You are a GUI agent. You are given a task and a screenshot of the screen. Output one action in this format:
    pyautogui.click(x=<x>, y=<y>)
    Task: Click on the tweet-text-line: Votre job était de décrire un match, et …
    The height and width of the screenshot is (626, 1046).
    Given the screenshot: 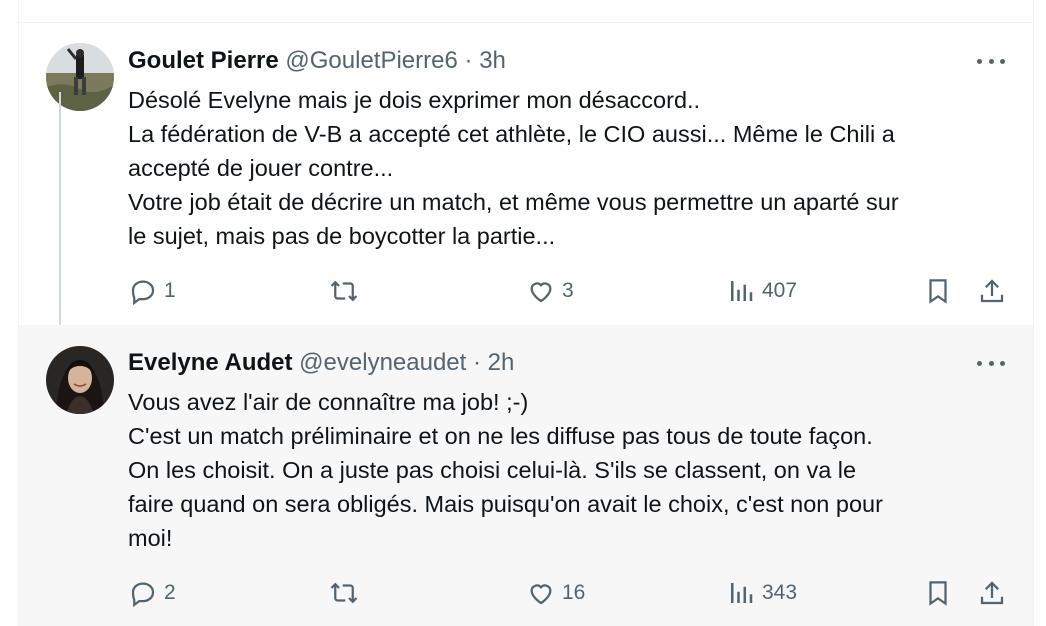 What is the action you would take?
    pyautogui.click(x=513, y=202)
    